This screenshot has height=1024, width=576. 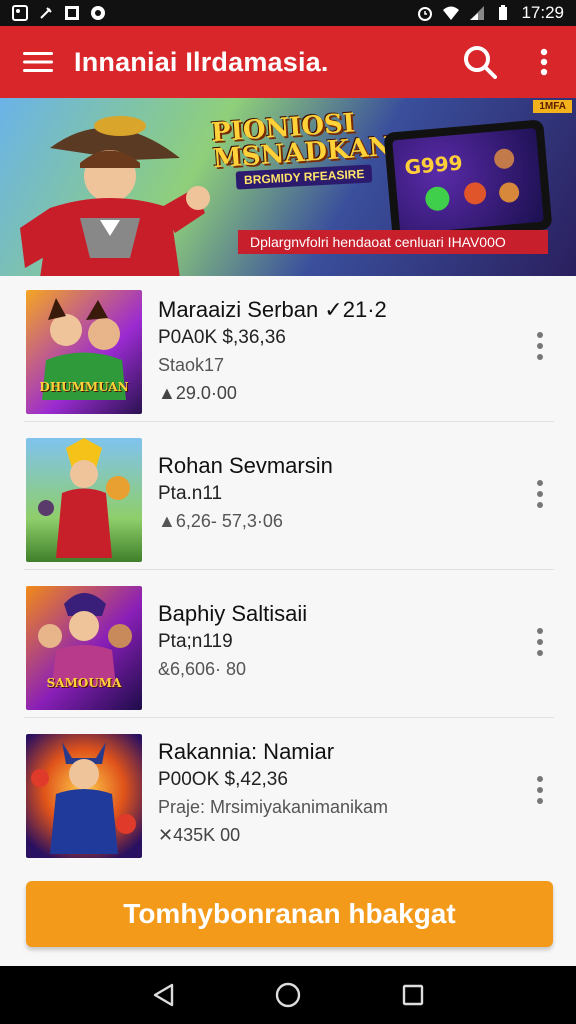 What do you see at coordinates (328, 641) in the screenshot?
I see `item-text: Baphiy Saltisaii Pta;n119 &6,606· 80` at bounding box center [328, 641].